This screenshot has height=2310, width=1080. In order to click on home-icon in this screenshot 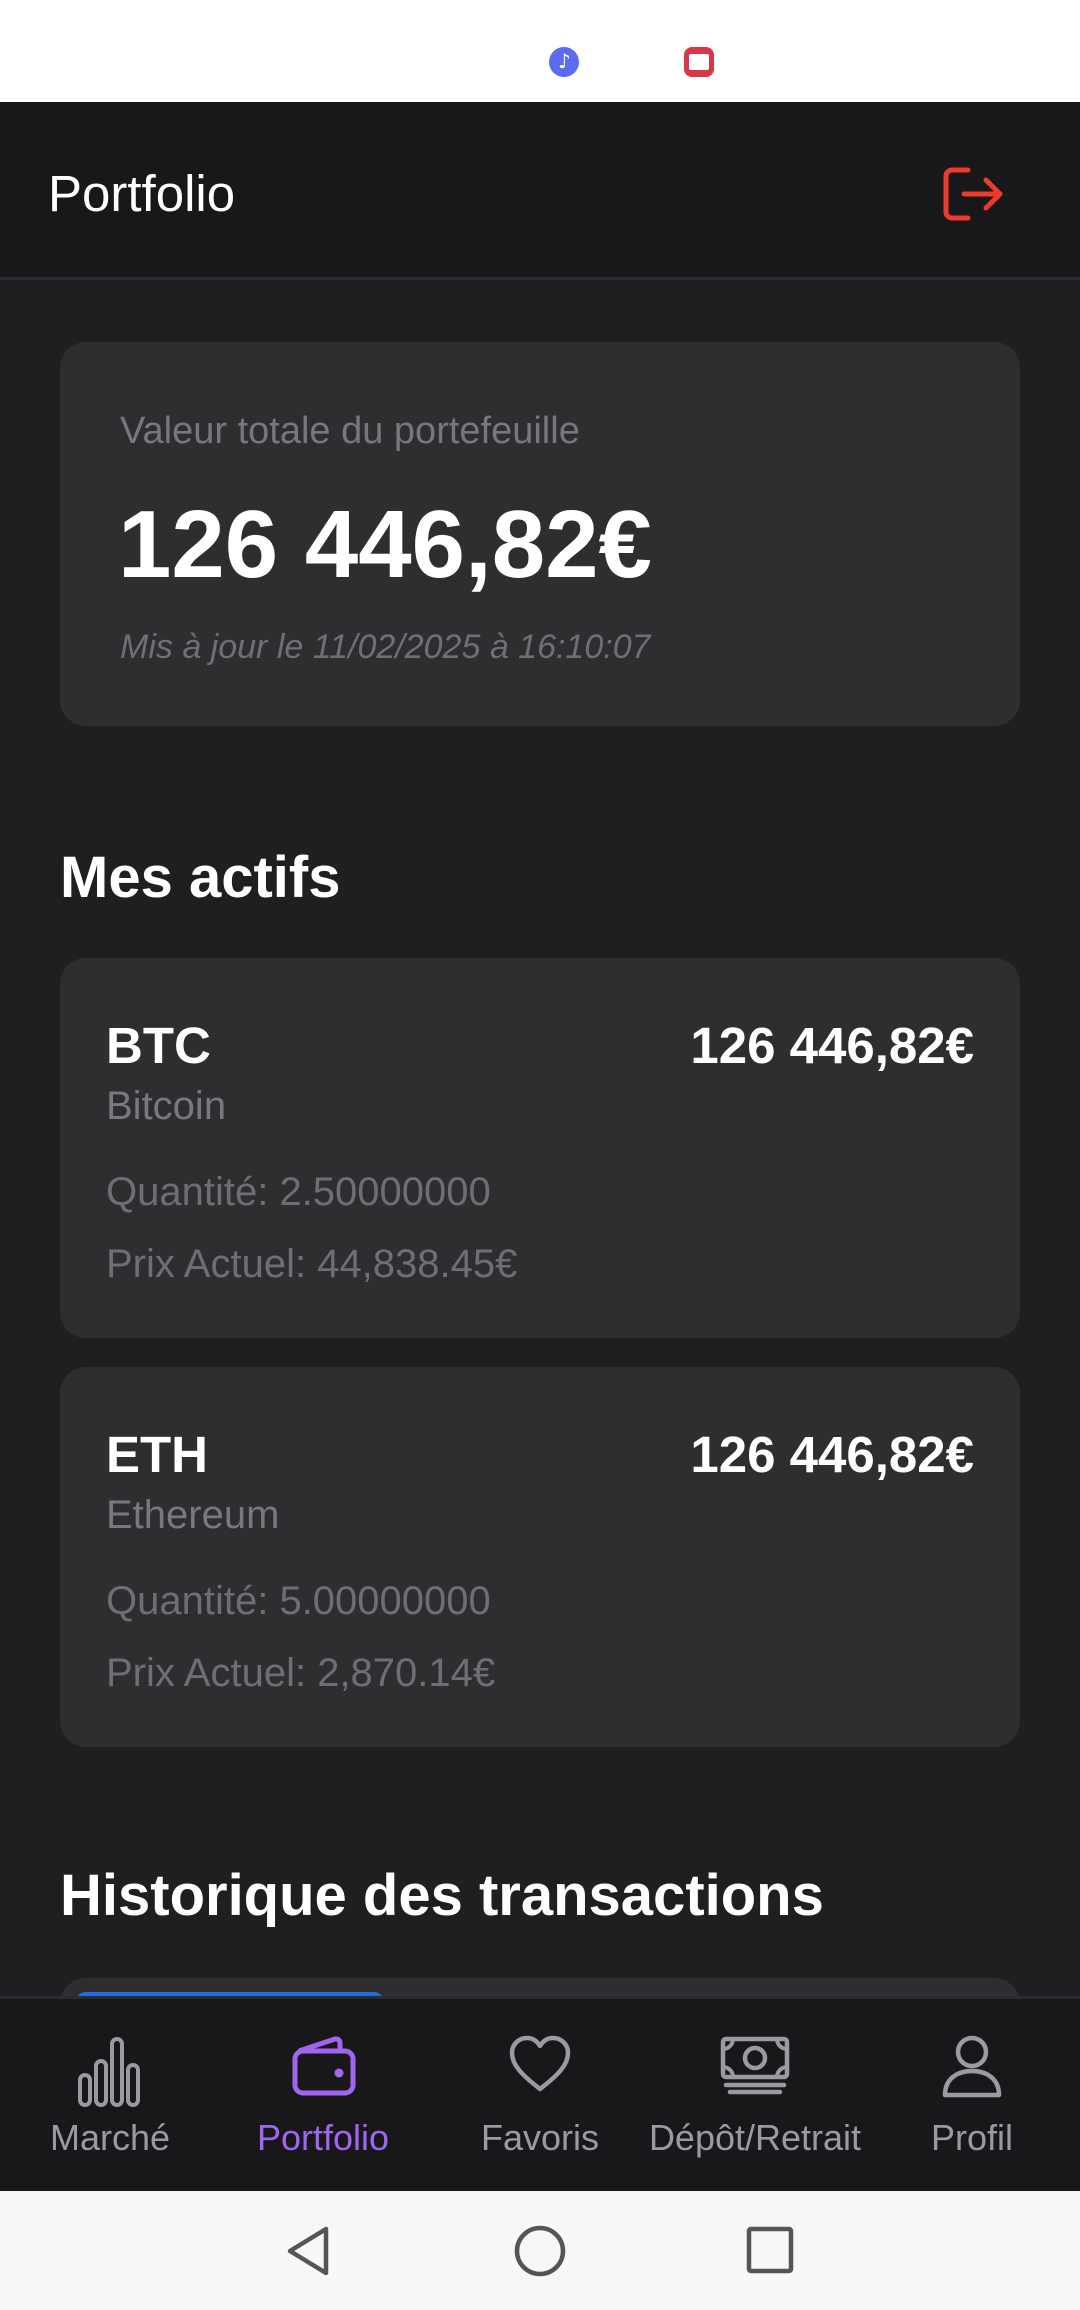, I will do `click(540, 2251)`.